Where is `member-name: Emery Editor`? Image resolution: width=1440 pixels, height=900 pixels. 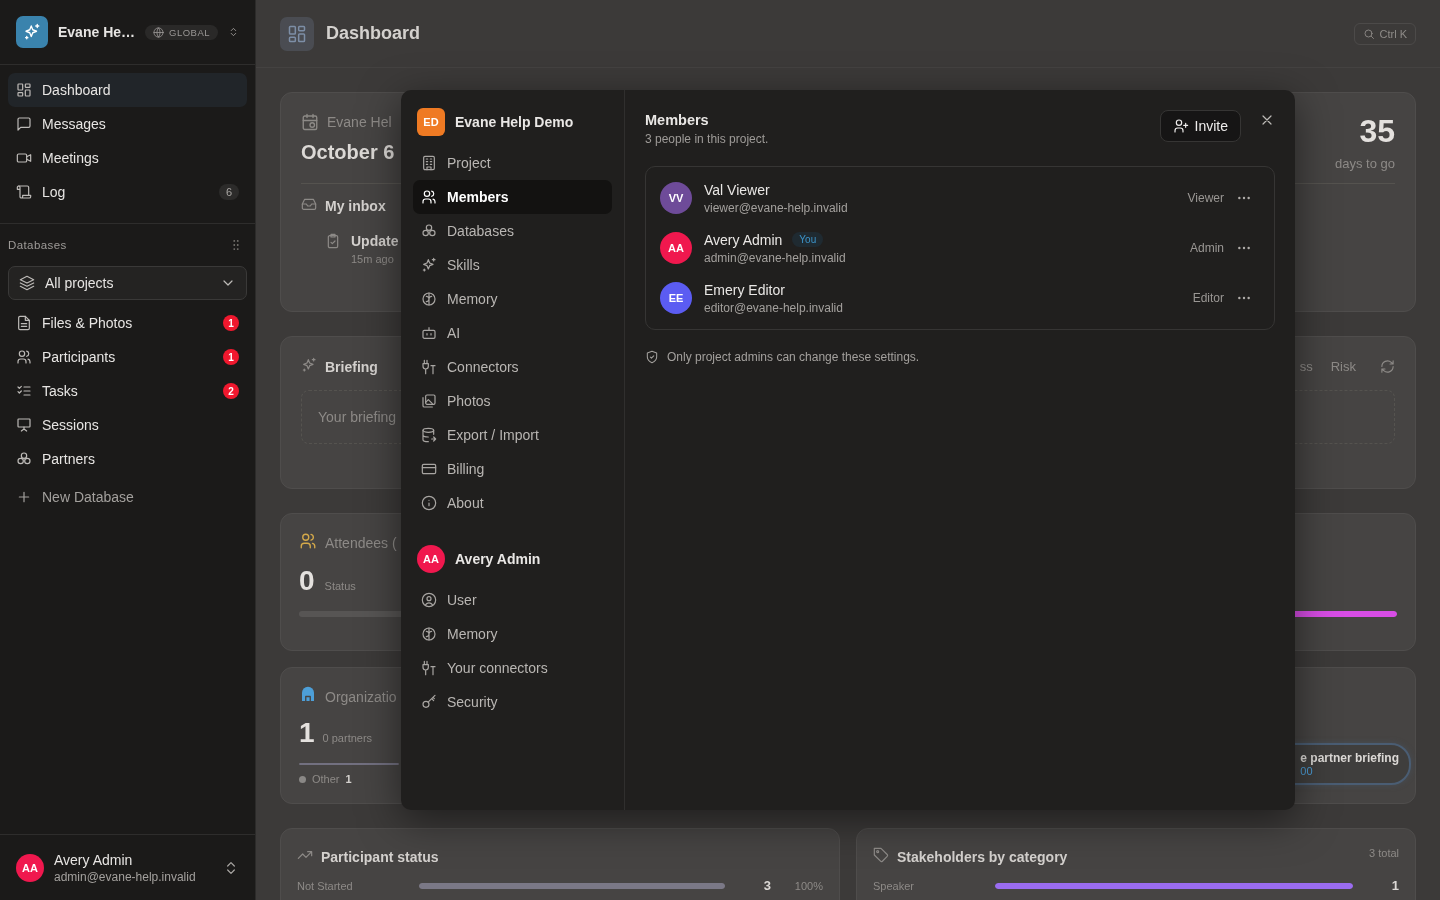
member-name: Emery Editor is located at coordinates (744, 289).